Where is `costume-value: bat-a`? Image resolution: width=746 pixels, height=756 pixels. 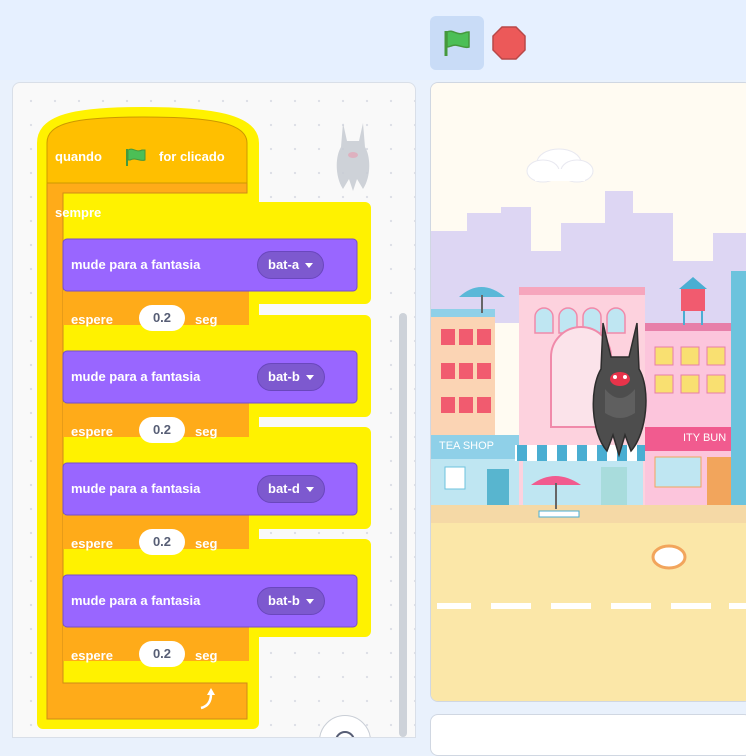 costume-value: bat-a is located at coordinates (284, 264).